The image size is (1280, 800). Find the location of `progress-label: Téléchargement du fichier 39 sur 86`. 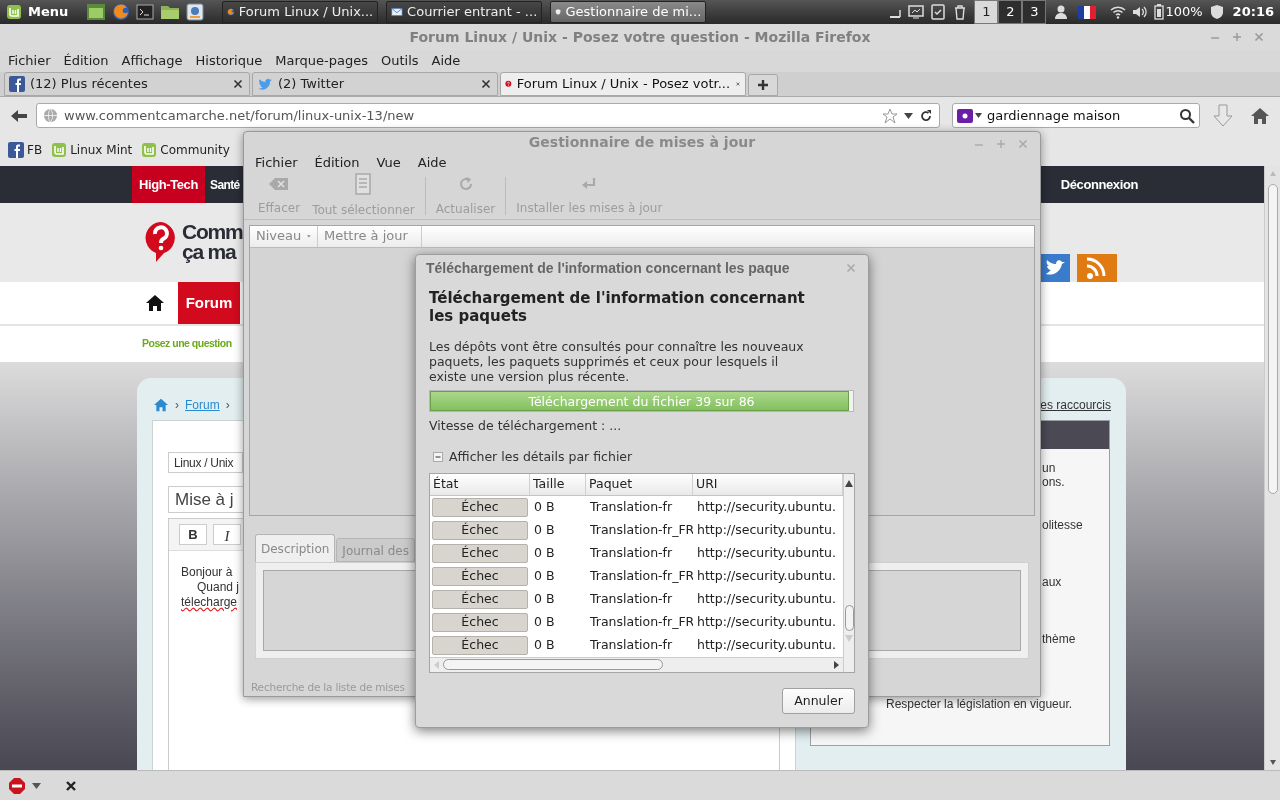

progress-label: Téléchargement du fichier 39 sur 86 is located at coordinates (641, 402).